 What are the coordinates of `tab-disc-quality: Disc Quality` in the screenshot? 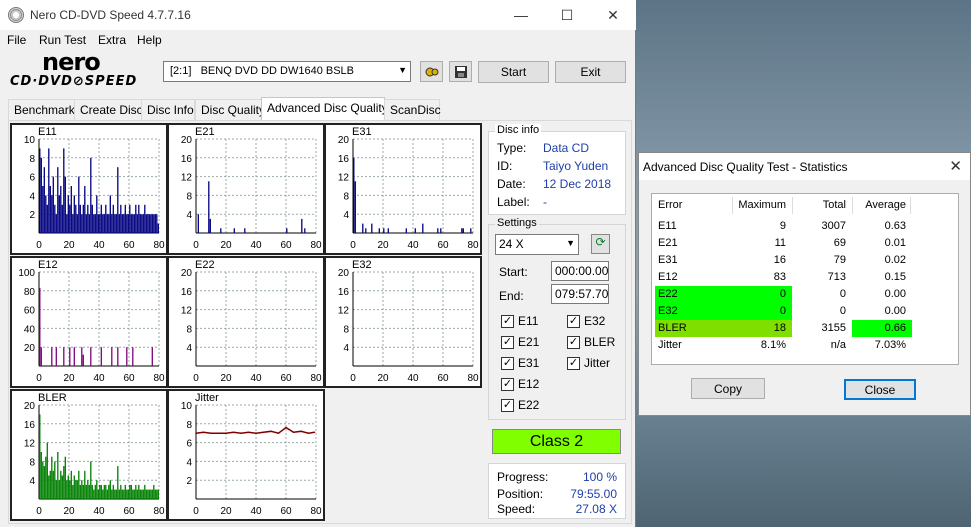 It's located at (230, 109).